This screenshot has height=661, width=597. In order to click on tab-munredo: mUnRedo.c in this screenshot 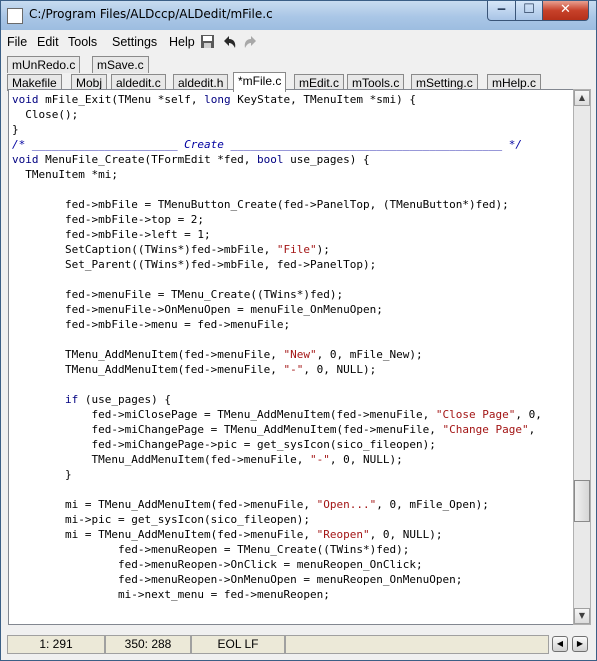, I will do `click(44, 64)`.